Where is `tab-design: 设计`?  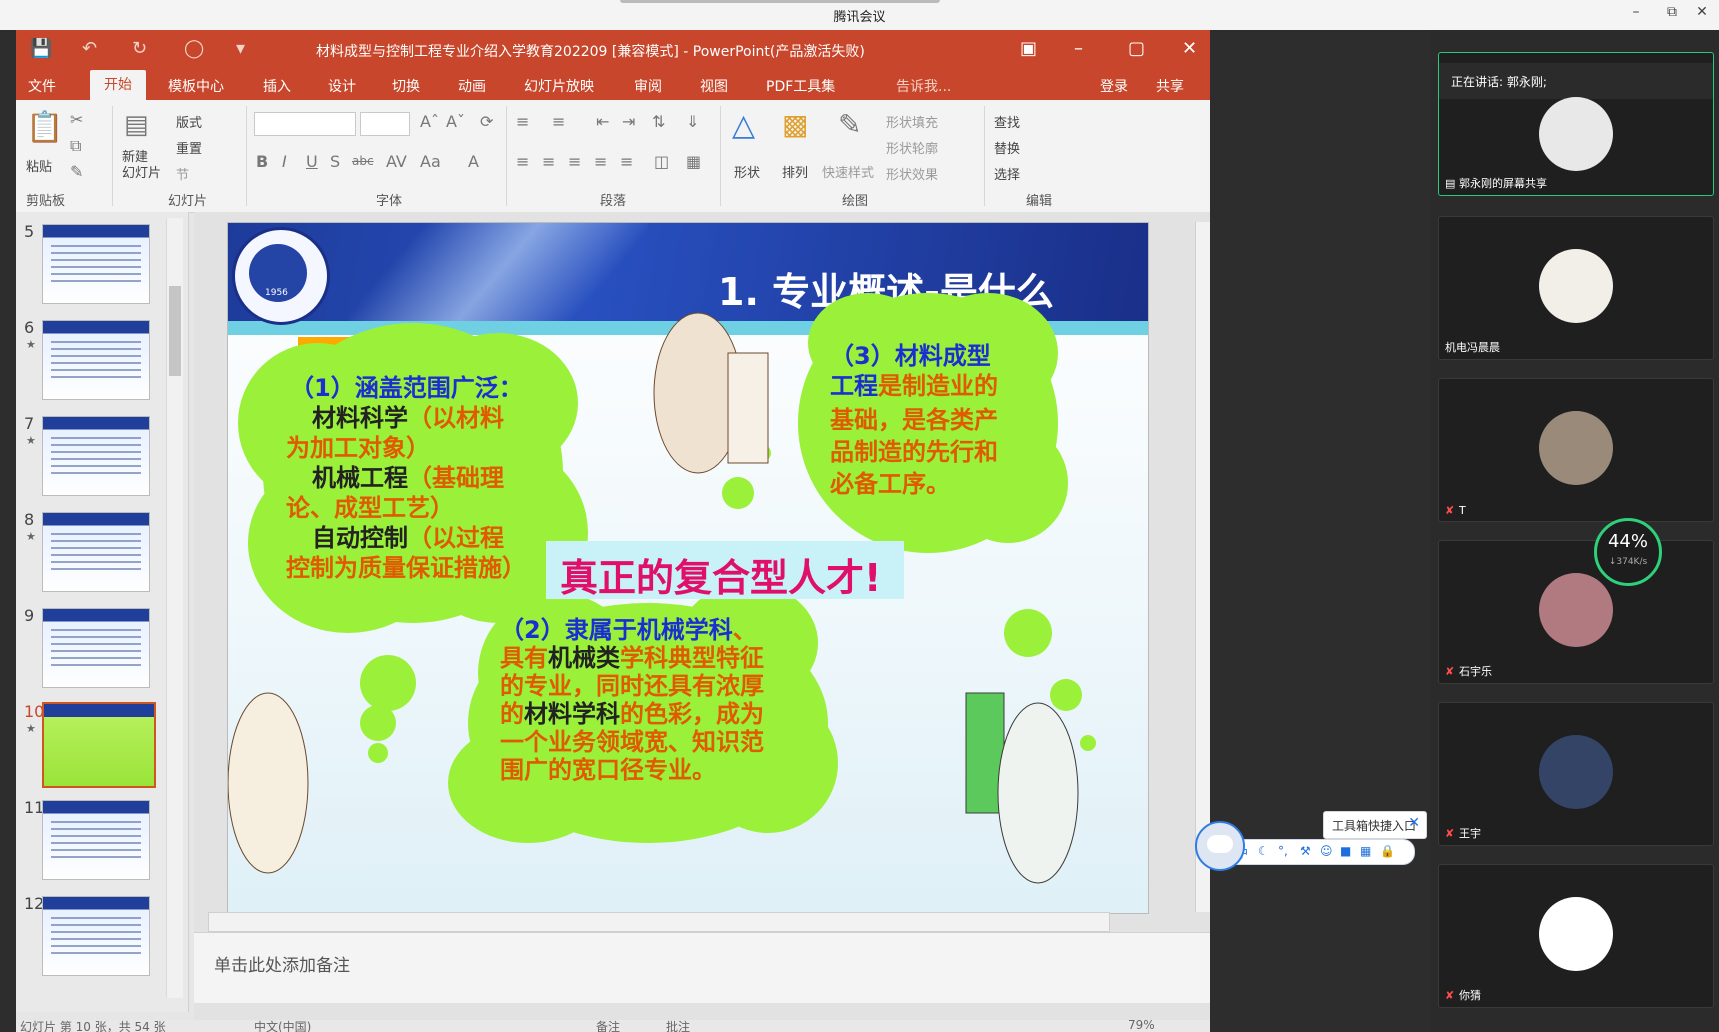 tab-design: 设计 is located at coordinates (342, 86).